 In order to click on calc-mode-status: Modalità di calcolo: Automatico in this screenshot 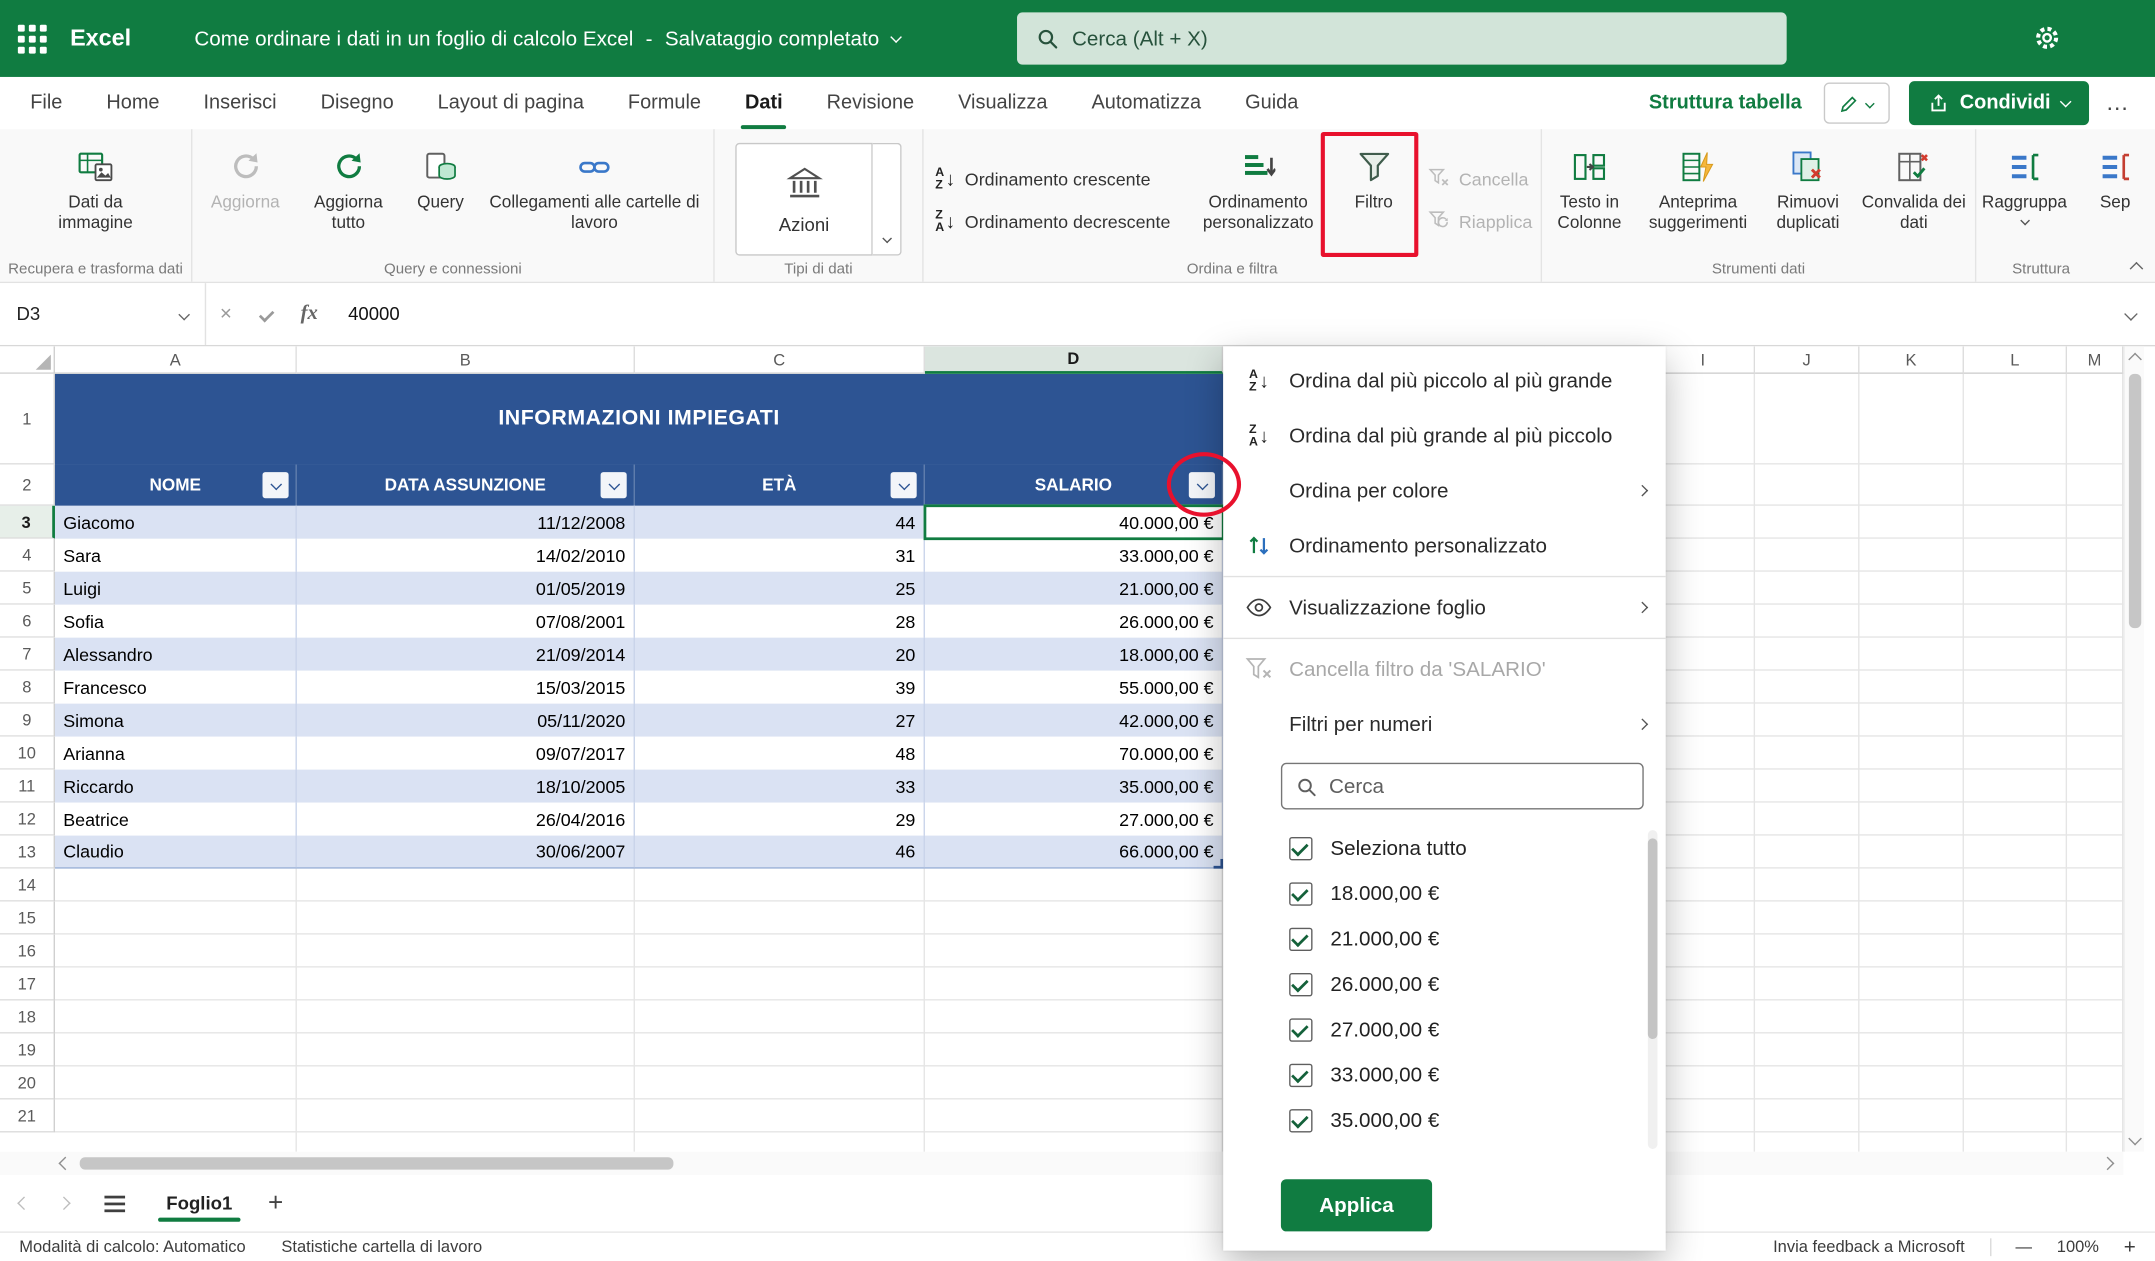, I will do `click(132, 1246)`.